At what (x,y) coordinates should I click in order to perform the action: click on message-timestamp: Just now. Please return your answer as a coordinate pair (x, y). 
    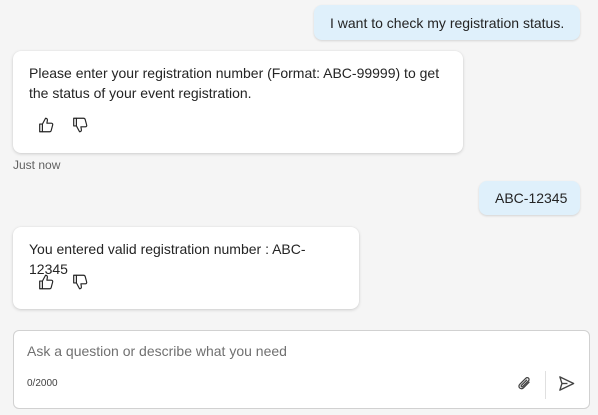
    Looking at the image, I should click on (37, 165).